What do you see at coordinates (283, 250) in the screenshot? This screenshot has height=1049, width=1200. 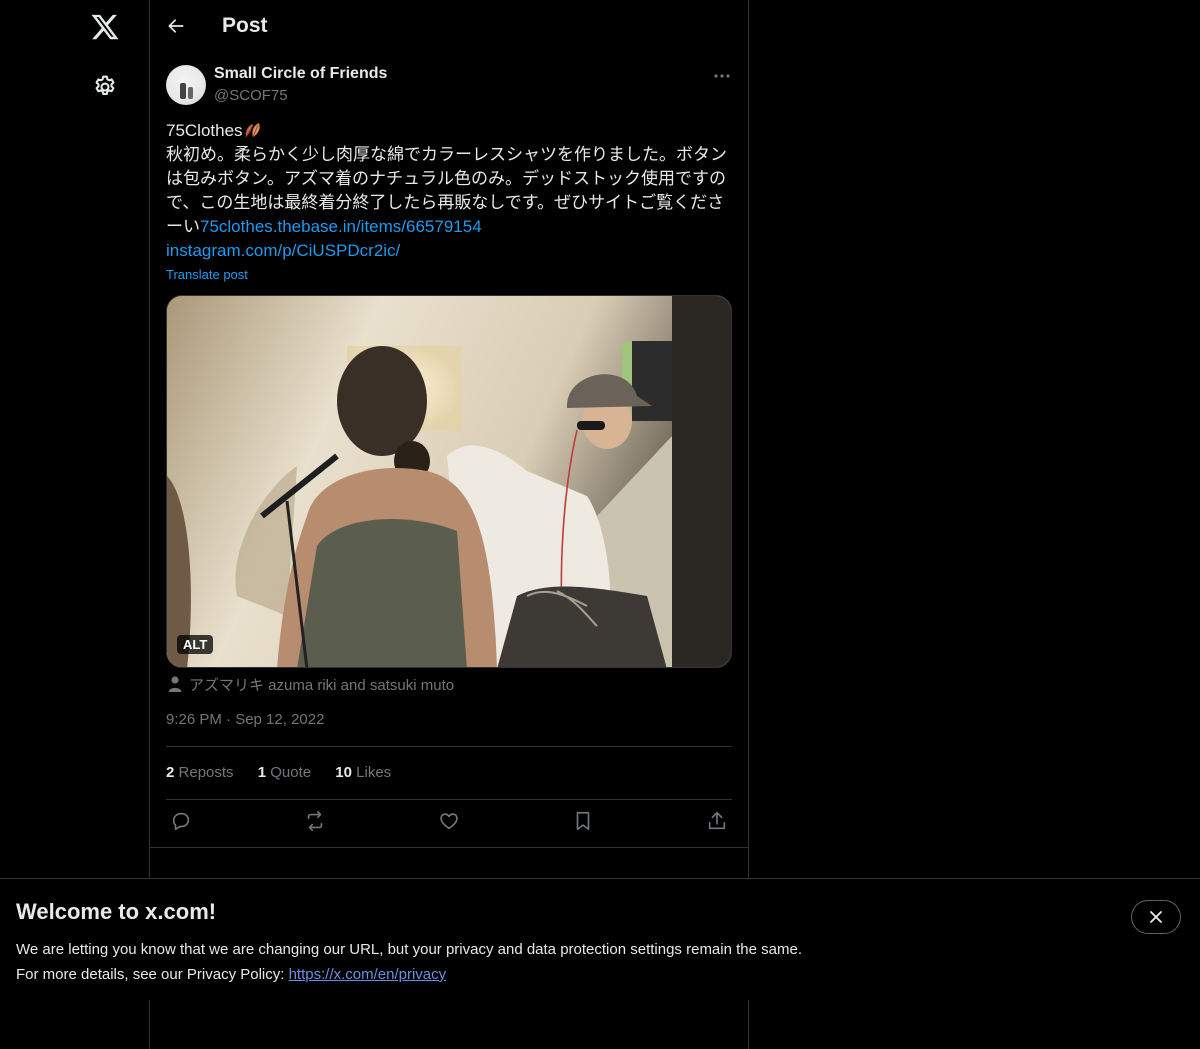 I see `post-link-instagram: instagram.com/p/CiUSPDcr2ic/` at bounding box center [283, 250].